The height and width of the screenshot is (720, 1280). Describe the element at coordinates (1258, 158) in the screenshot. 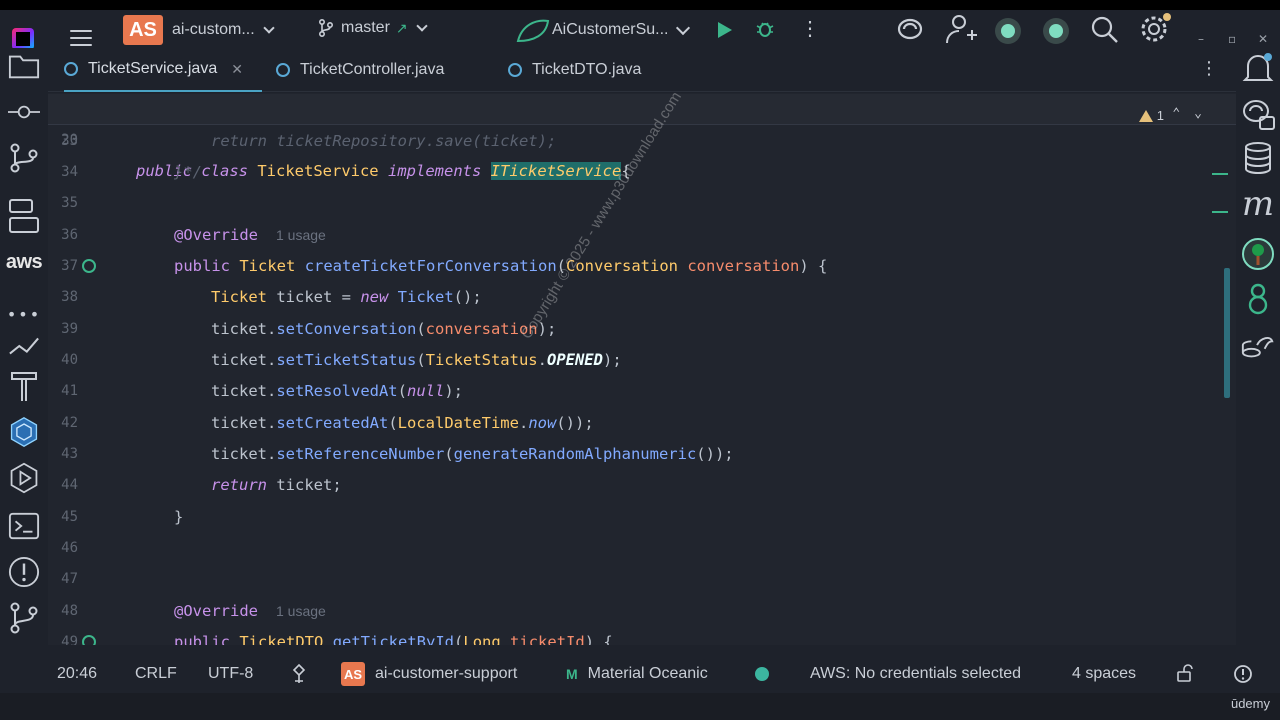

I see `database-icon` at that location.